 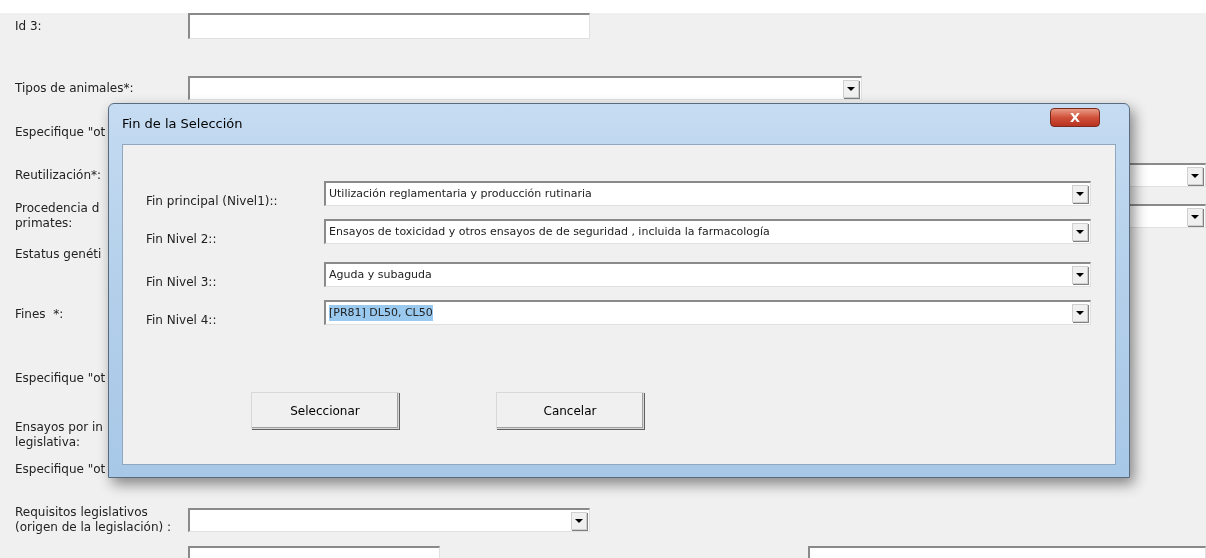 I want to click on field-label: Id 3:, so click(x=28, y=26).